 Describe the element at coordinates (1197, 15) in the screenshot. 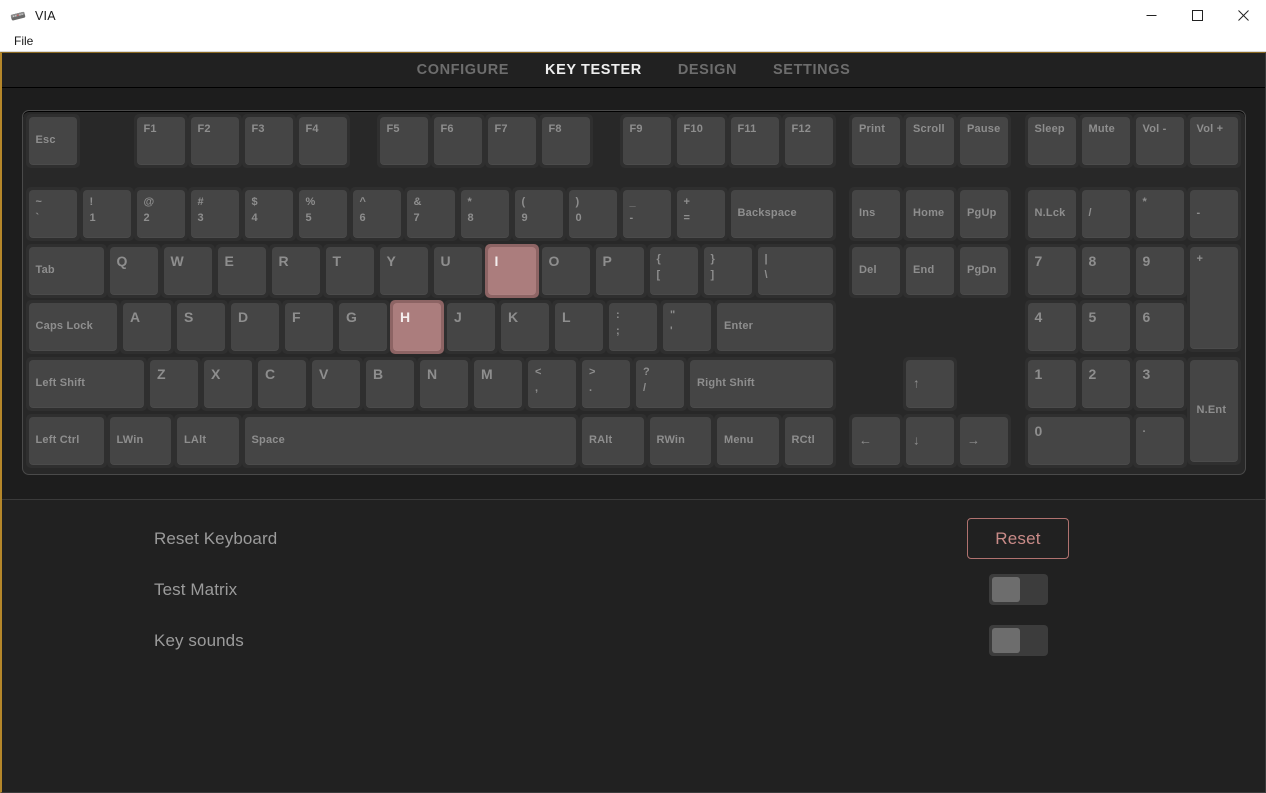

I see `maximize-icon` at that location.